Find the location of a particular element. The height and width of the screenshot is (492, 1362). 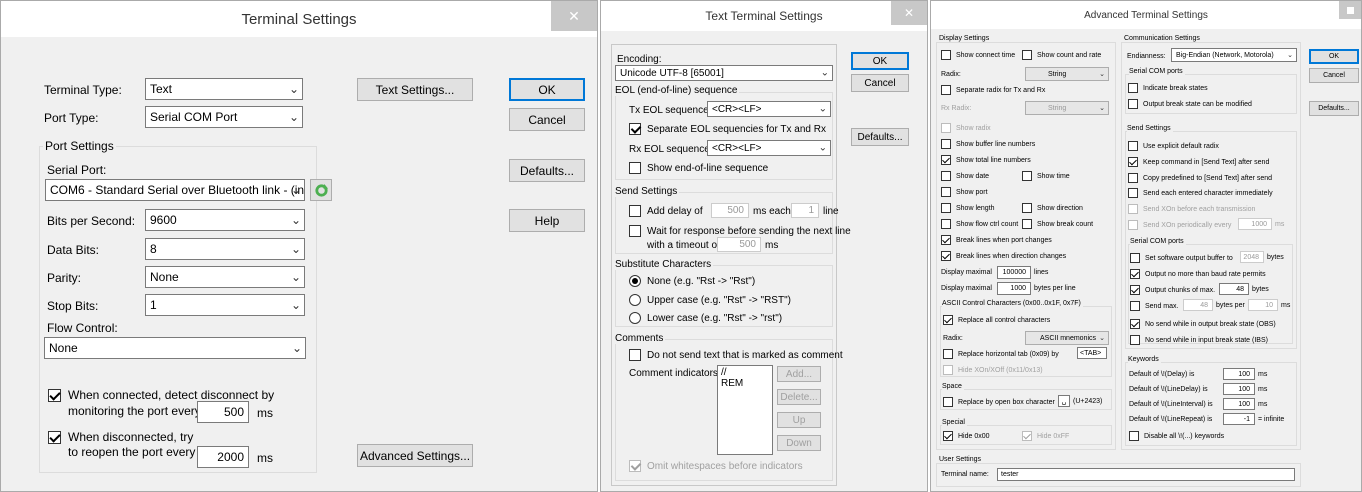

terminal-type-select: Text ⌄ is located at coordinates (224, 89).